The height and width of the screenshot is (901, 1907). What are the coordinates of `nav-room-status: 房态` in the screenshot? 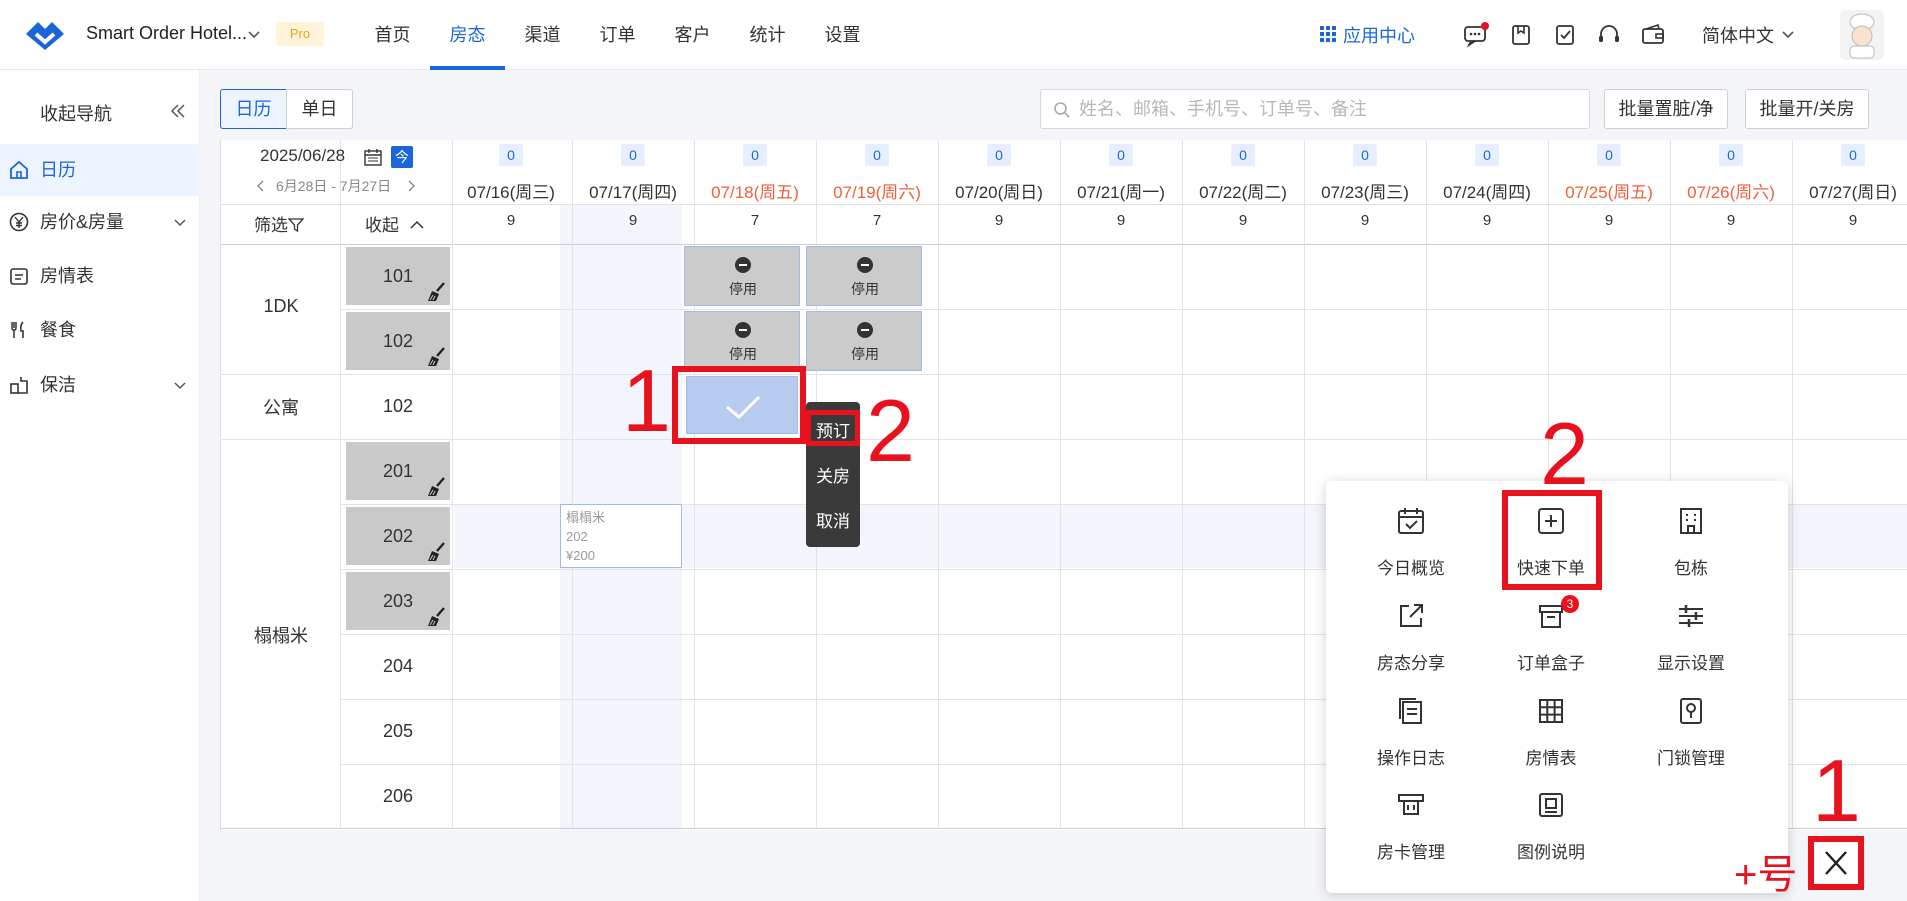 It's located at (467, 35).